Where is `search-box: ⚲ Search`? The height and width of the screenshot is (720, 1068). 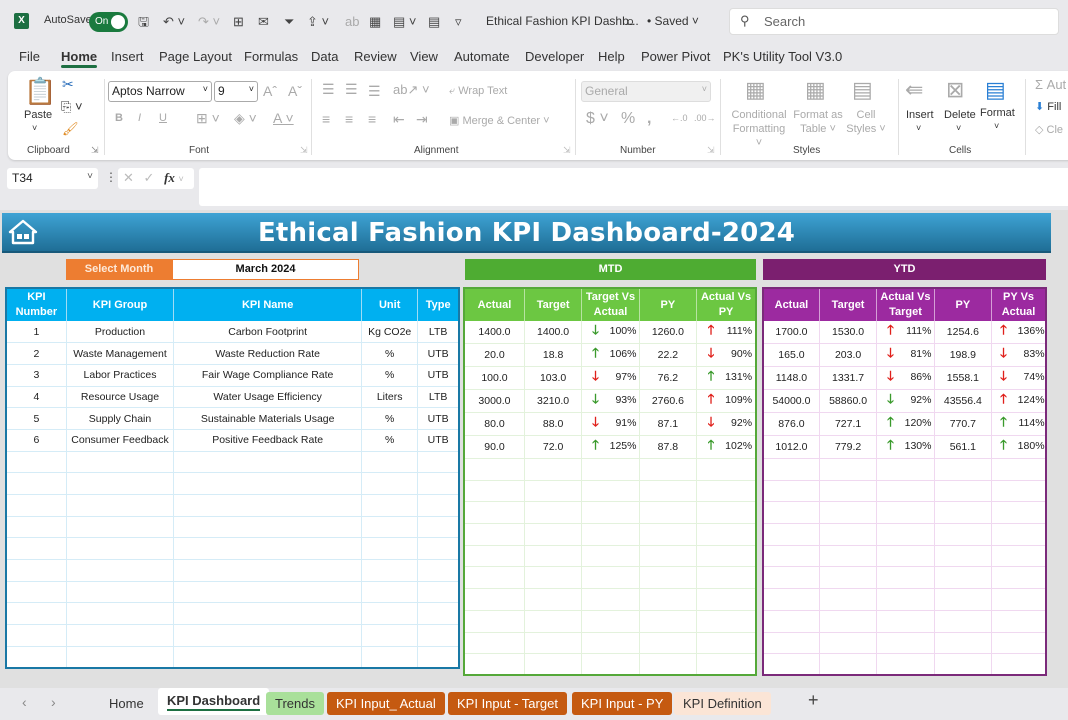
search-box: ⚲ Search is located at coordinates (894, 21).